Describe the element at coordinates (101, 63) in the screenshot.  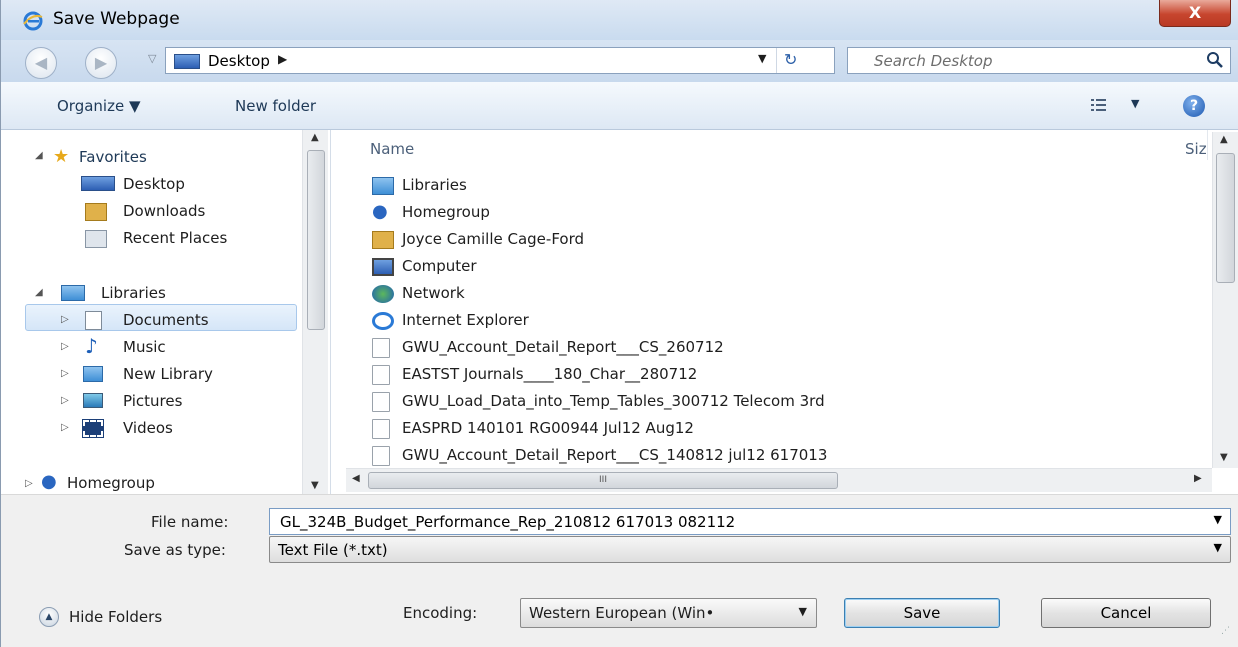
I see `forward-button: ▶` at that location.